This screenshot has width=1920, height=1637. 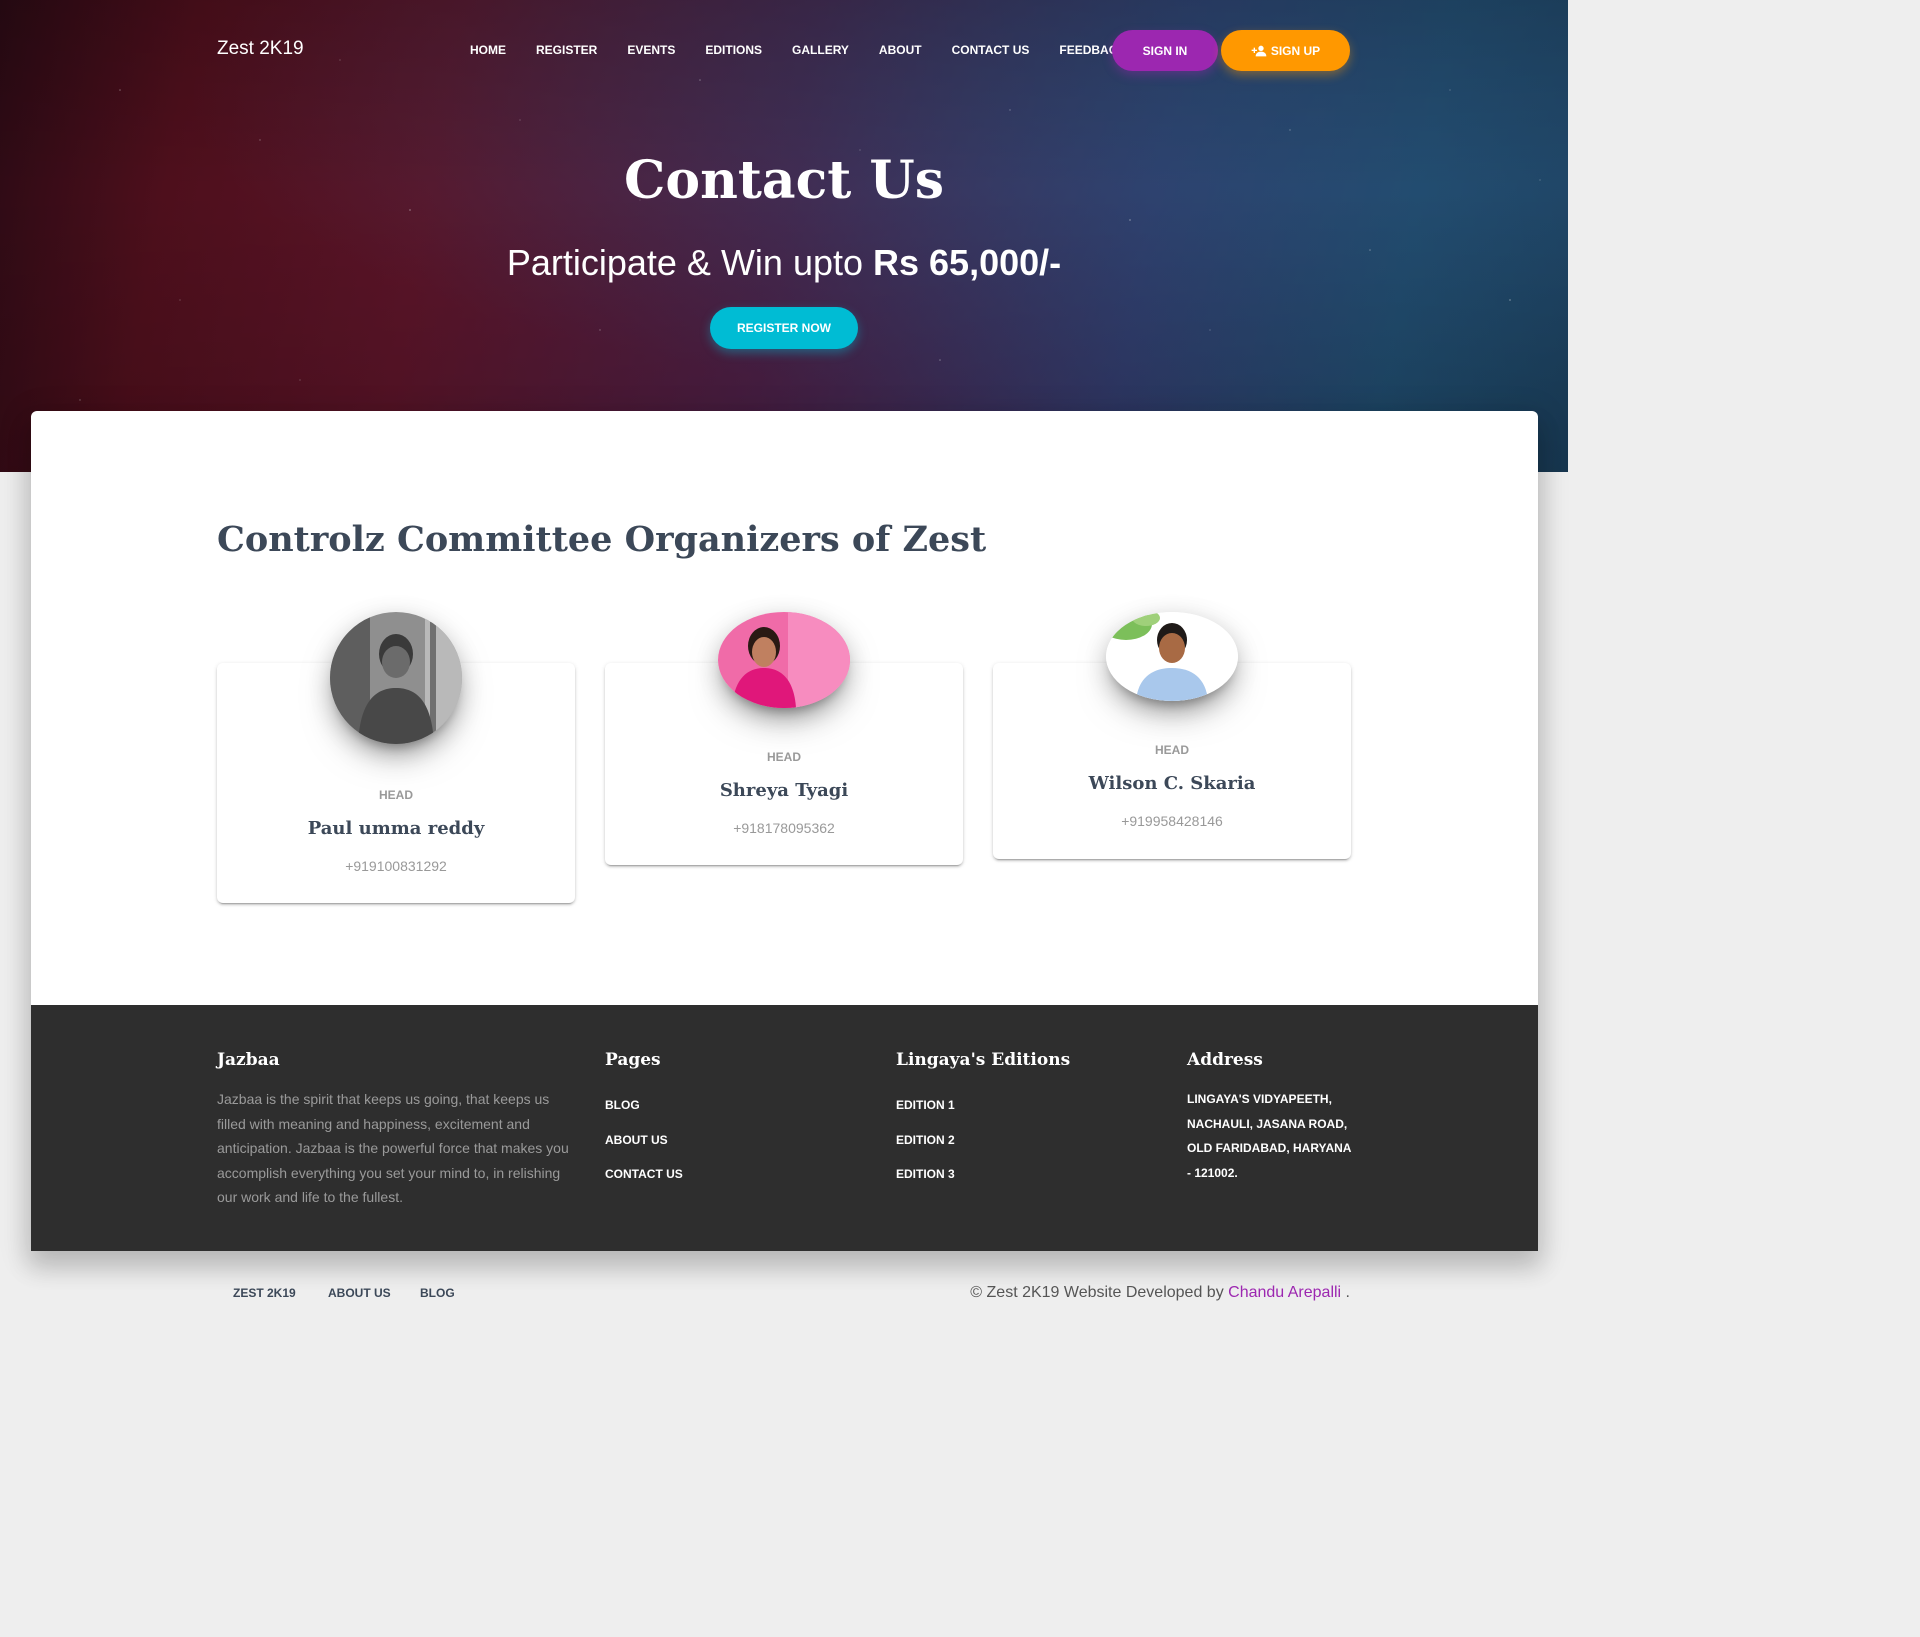 I want to click on member-phone: +919100831292, so click(x=396, y=866).